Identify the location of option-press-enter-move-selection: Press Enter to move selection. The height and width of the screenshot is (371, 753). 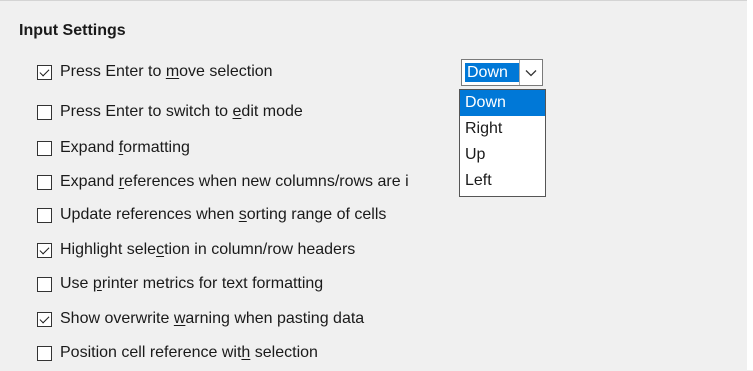
(155, 72).